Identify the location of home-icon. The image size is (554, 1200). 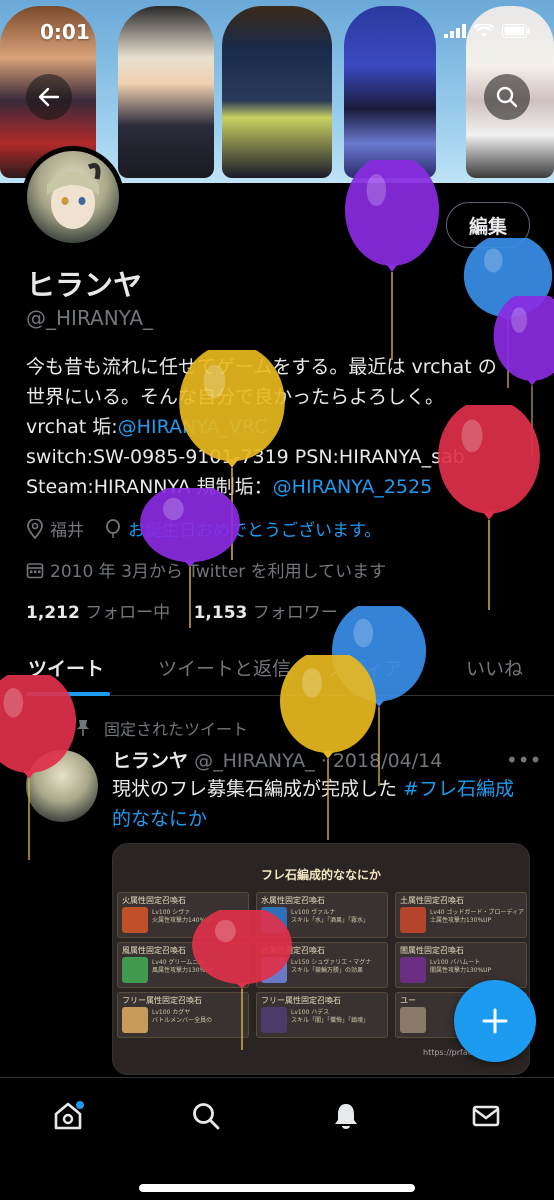
(69, 1115).